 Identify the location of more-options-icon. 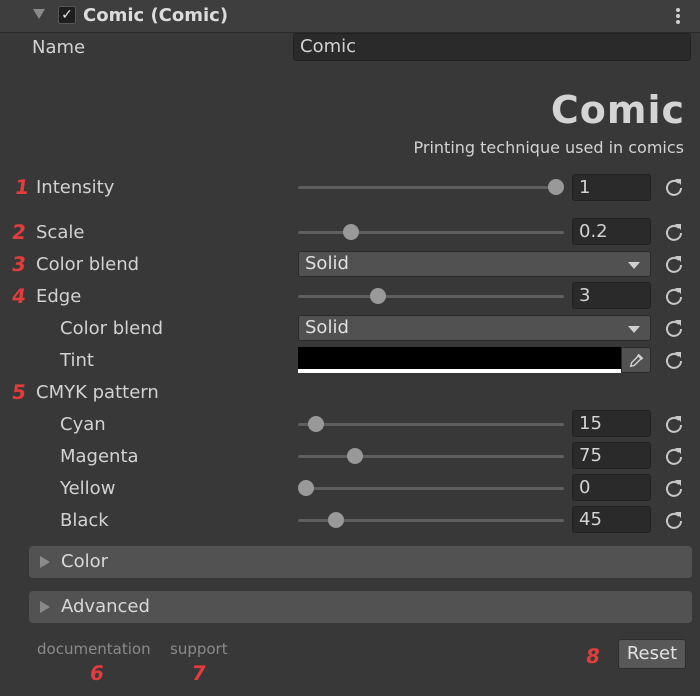
(678, 16).